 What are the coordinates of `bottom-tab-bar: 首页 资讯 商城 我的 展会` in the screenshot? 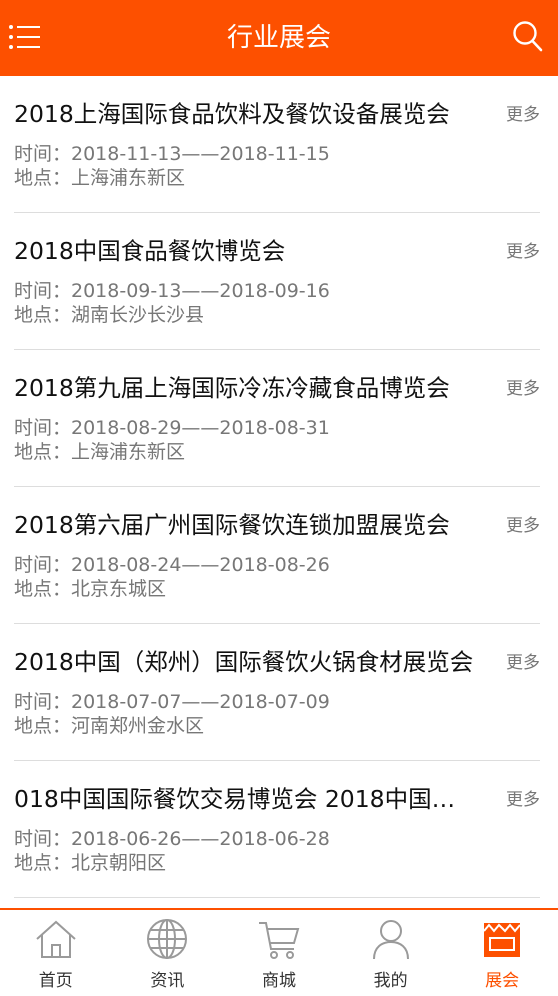 It's located at (279, 952).